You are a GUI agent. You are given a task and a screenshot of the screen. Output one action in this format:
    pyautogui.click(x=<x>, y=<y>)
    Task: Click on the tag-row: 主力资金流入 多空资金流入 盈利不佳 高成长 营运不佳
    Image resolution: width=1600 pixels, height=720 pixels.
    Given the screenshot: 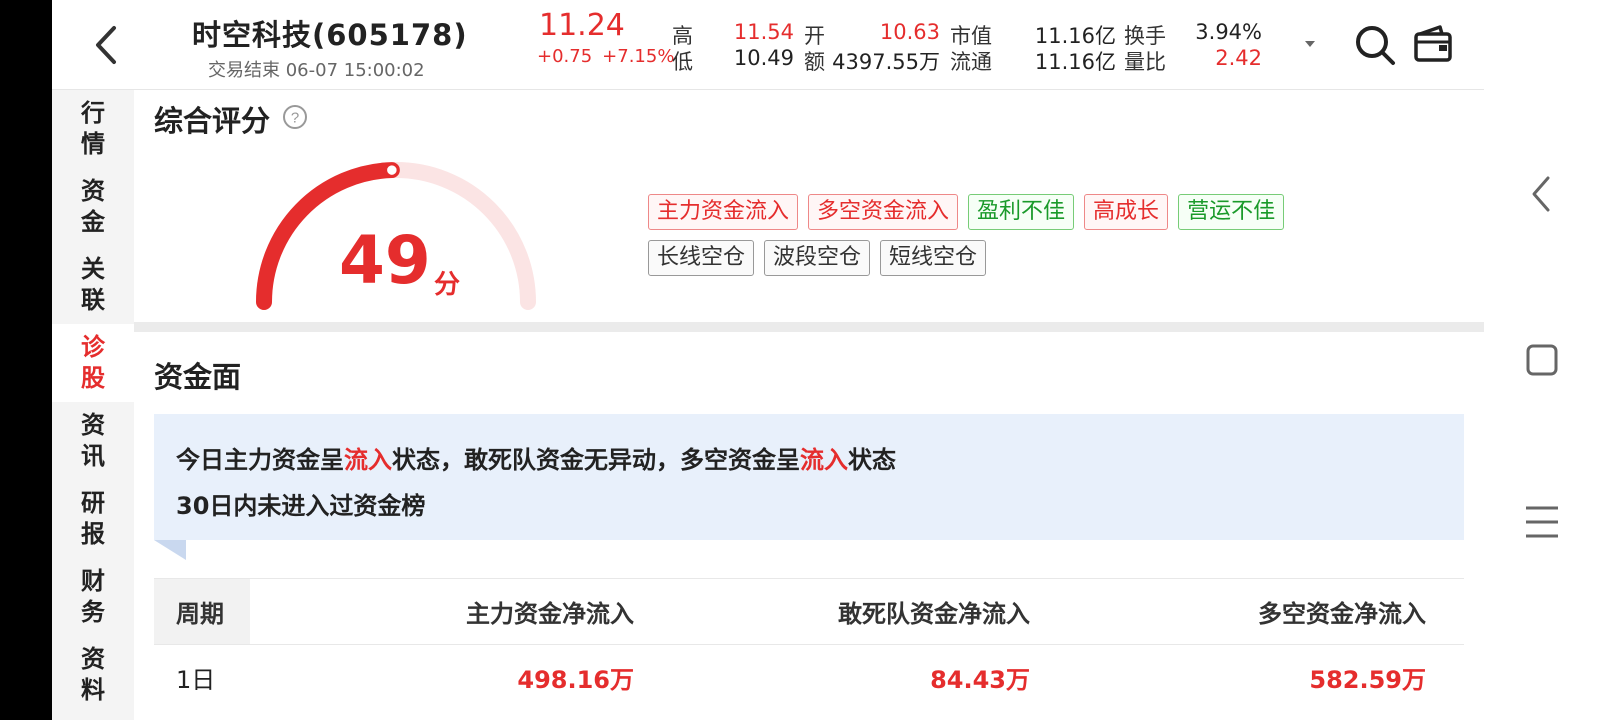 What is the action you would take?
    pyautogui.click(x=1028, y=212)
    